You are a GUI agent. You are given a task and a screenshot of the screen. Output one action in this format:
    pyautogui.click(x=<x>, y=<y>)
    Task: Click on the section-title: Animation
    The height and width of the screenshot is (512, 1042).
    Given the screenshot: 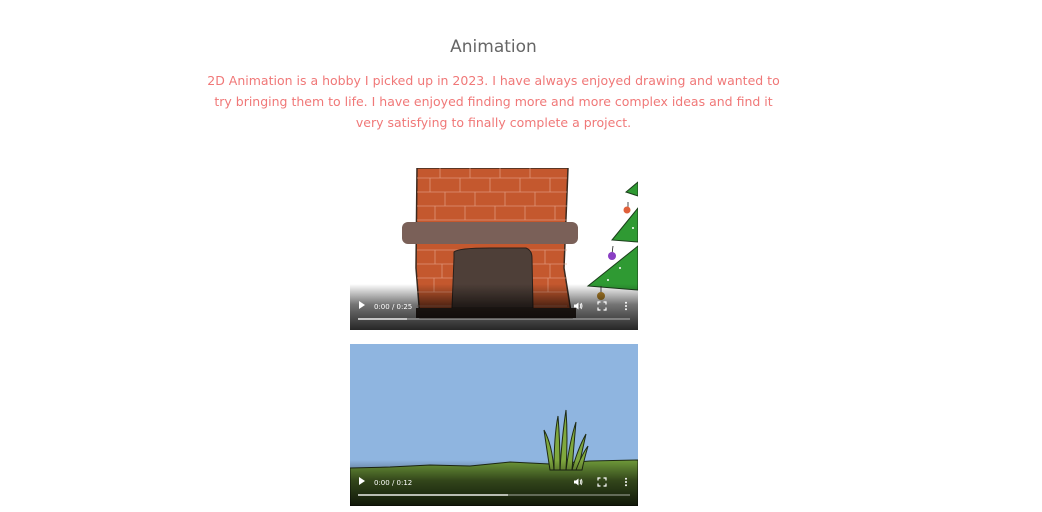 What is the action you would take?
    pyautogui.click(x=493, y=47)
    